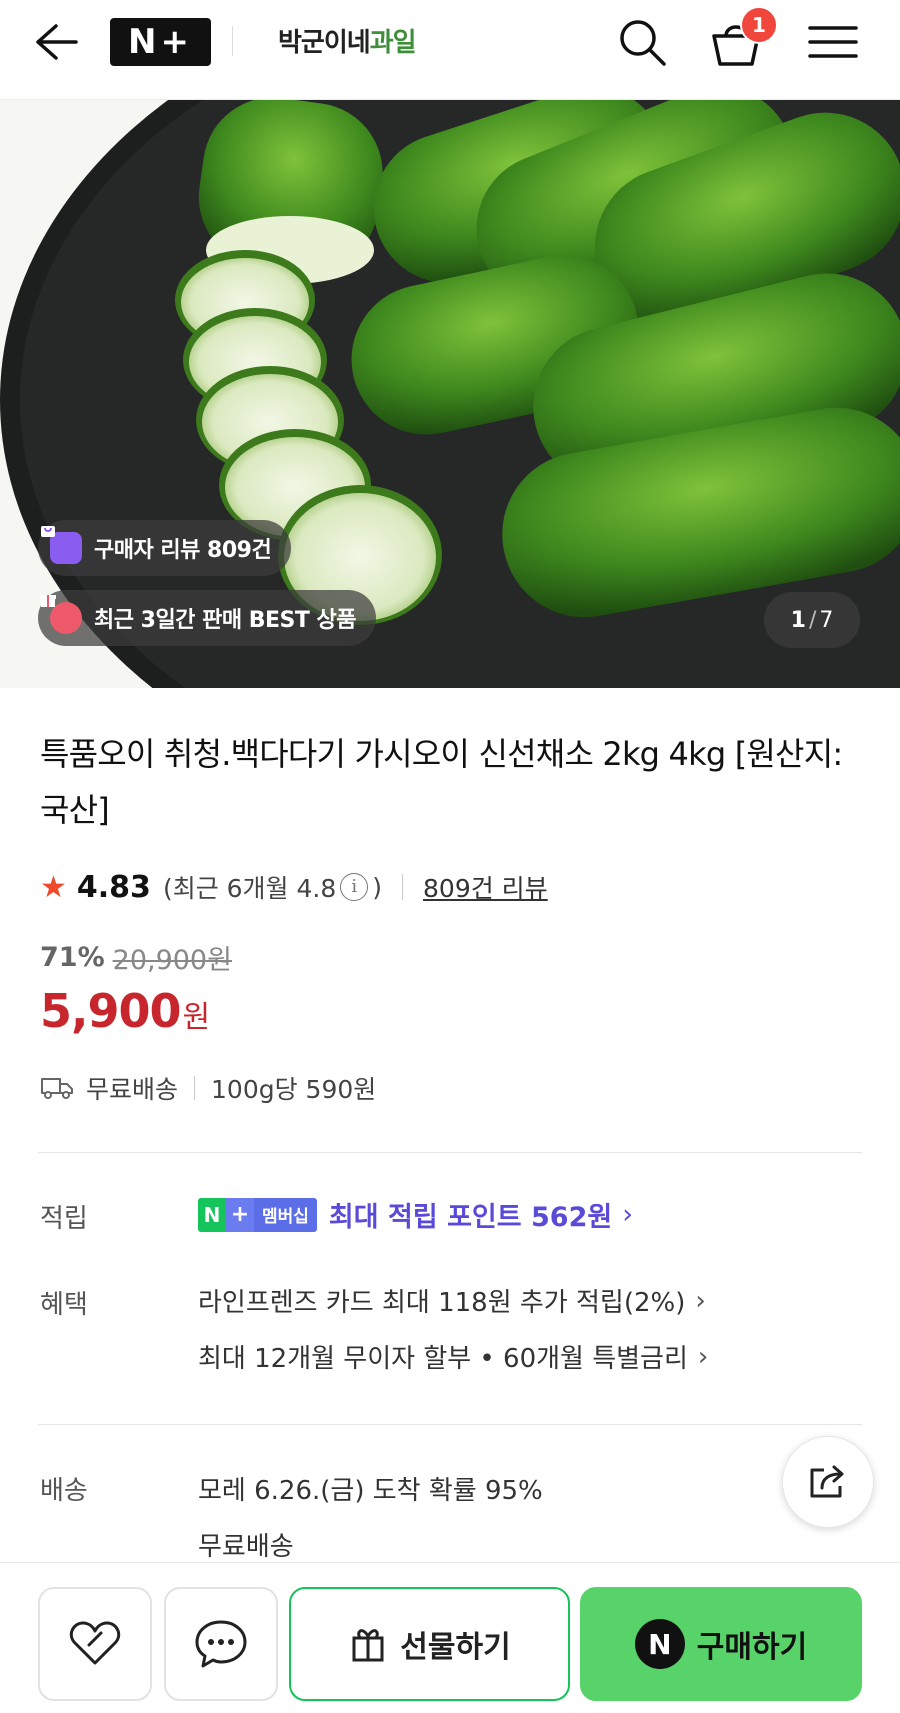 The width and height of the screenshot is (900, 1713). I want to click on bottom-action-bar: 선물하기 N 구매하기, so click(450, 1637).